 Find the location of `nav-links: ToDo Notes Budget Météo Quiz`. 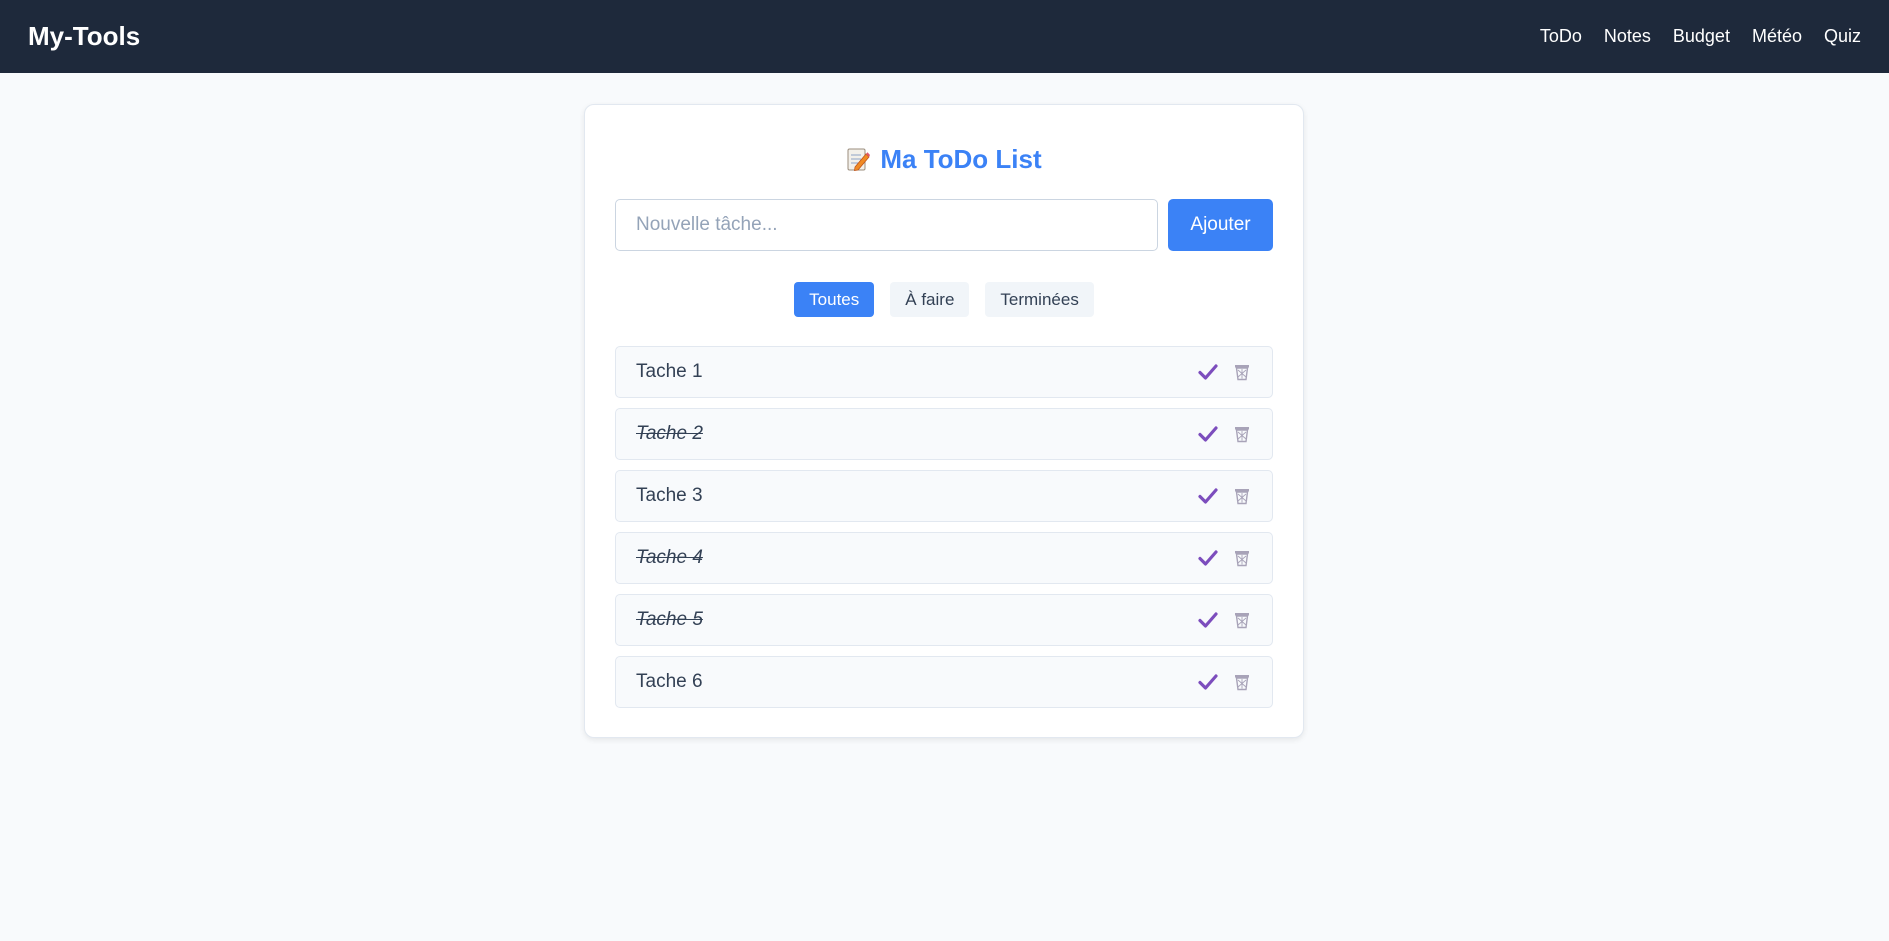

nav-links: ToDo Notes Budget Météo Quiz is located at coordinates (1700, 36).